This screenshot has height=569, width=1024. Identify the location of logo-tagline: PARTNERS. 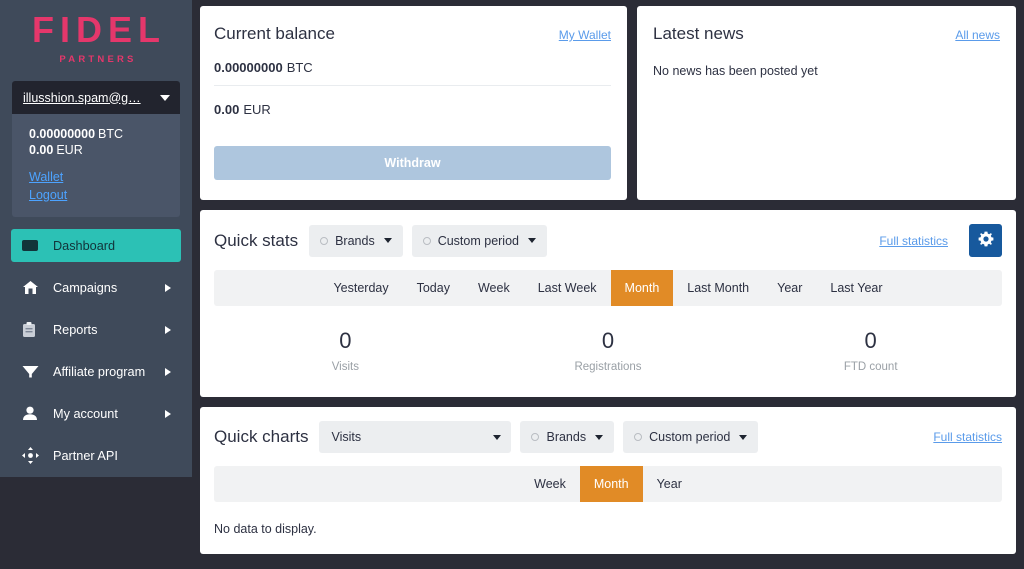
(98, 59).